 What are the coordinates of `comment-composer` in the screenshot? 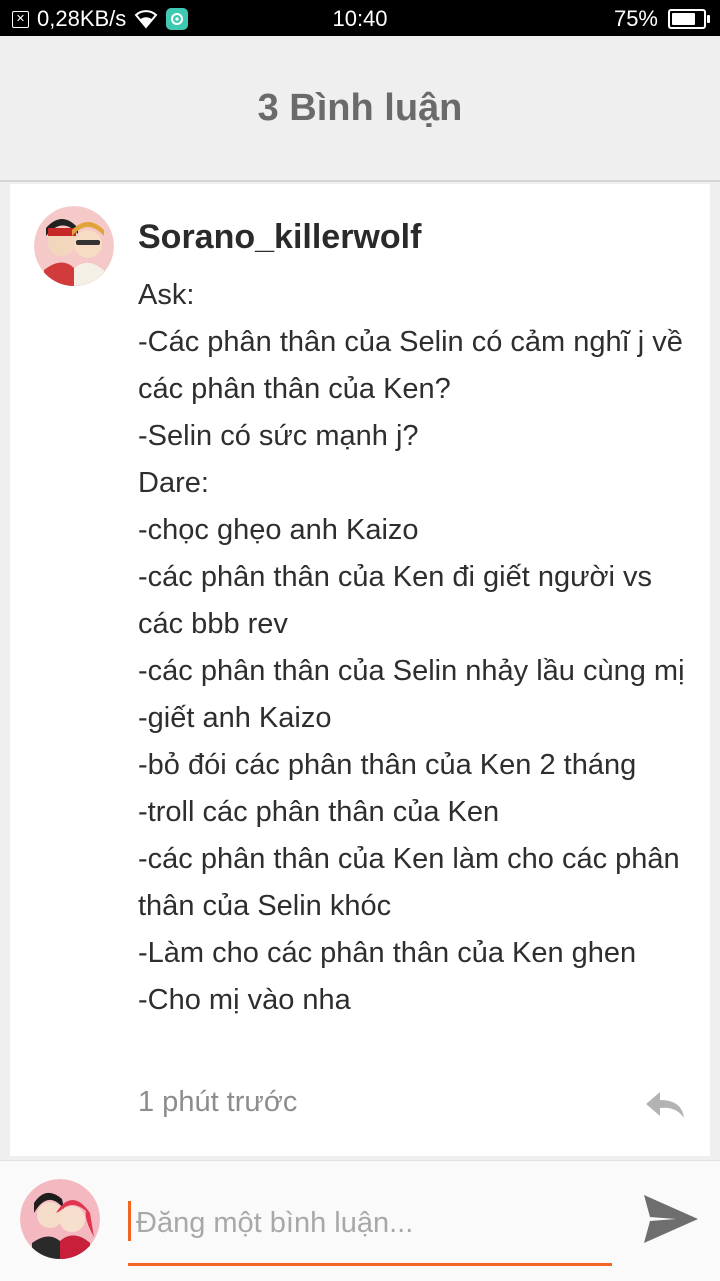 It's located at (360, 1220).